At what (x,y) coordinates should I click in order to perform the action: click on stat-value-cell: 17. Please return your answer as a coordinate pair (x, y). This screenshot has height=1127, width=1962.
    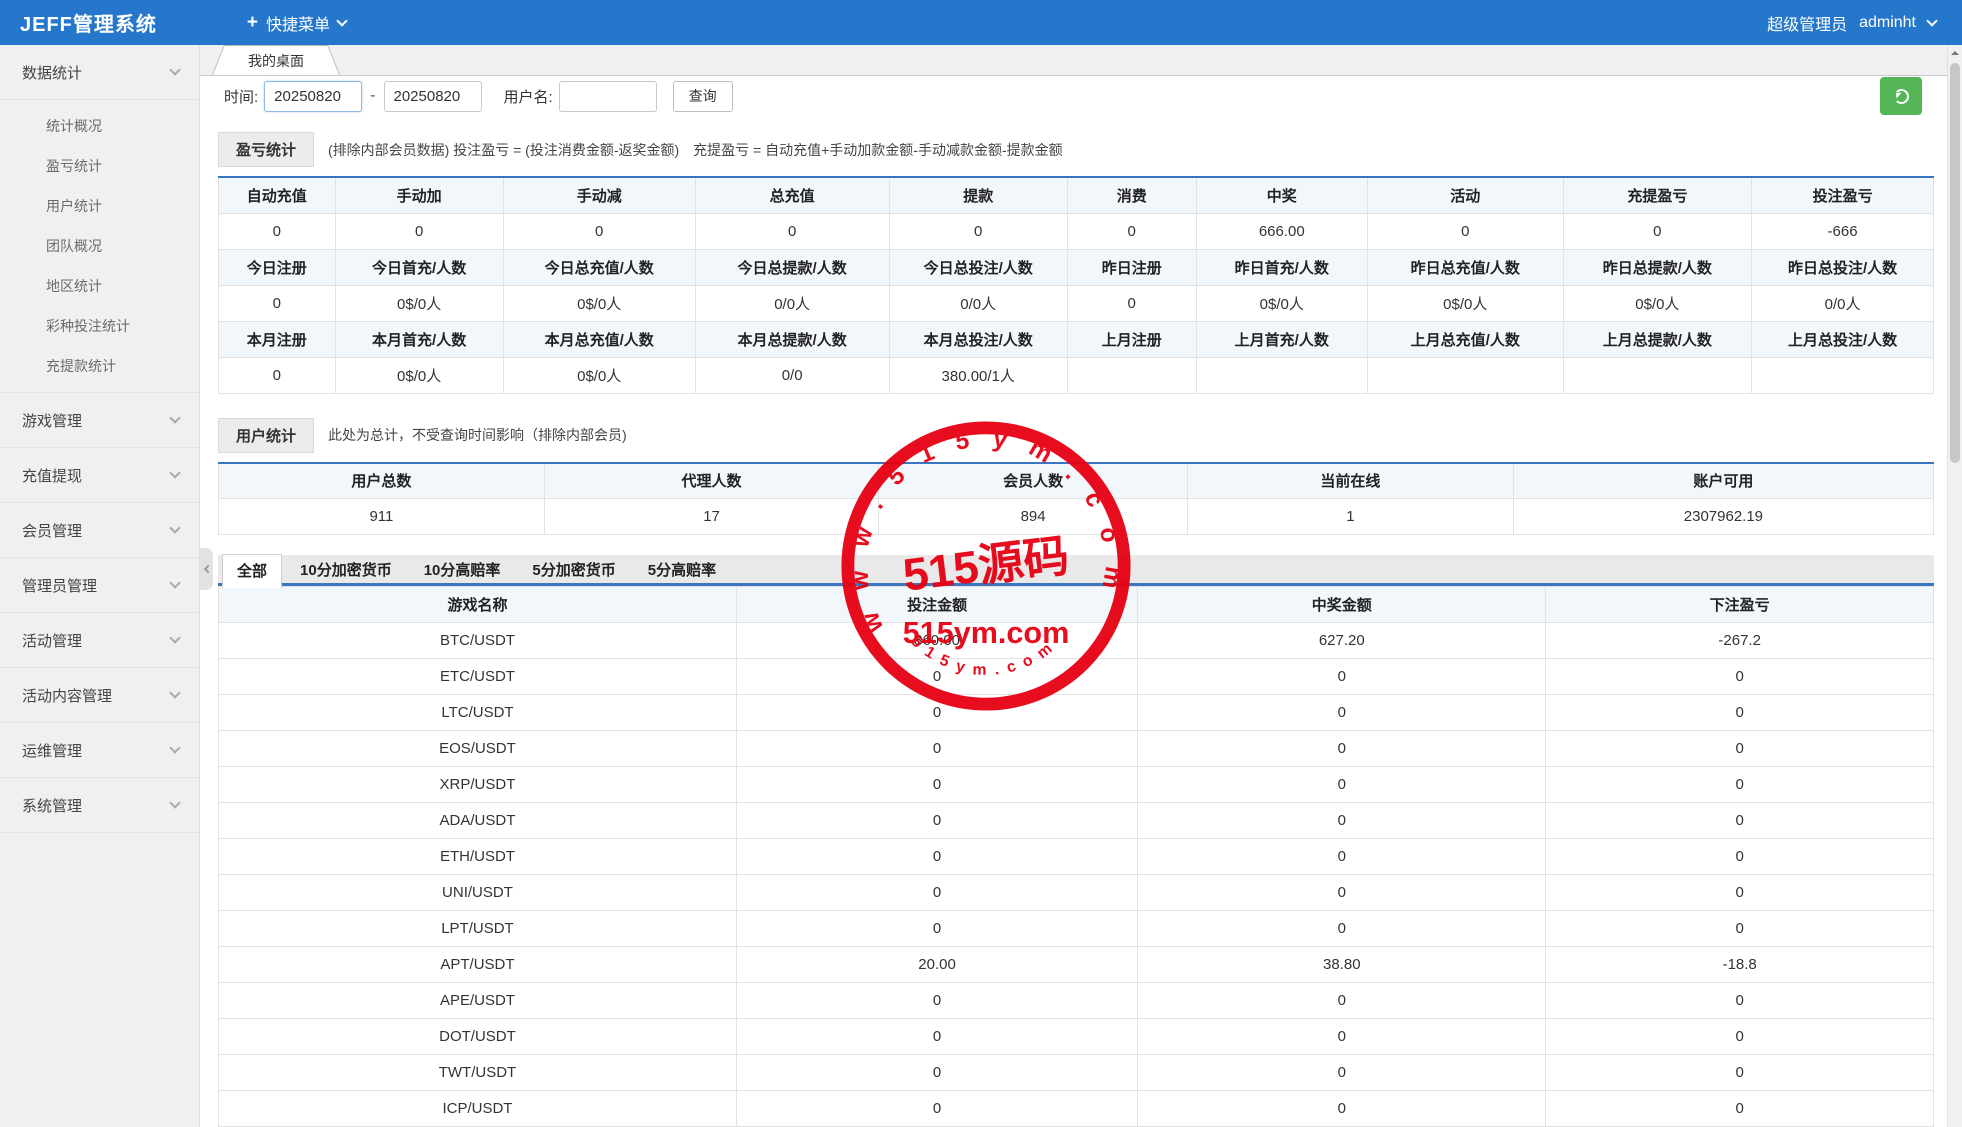
    Looking at the image, I should click on (711, 516).